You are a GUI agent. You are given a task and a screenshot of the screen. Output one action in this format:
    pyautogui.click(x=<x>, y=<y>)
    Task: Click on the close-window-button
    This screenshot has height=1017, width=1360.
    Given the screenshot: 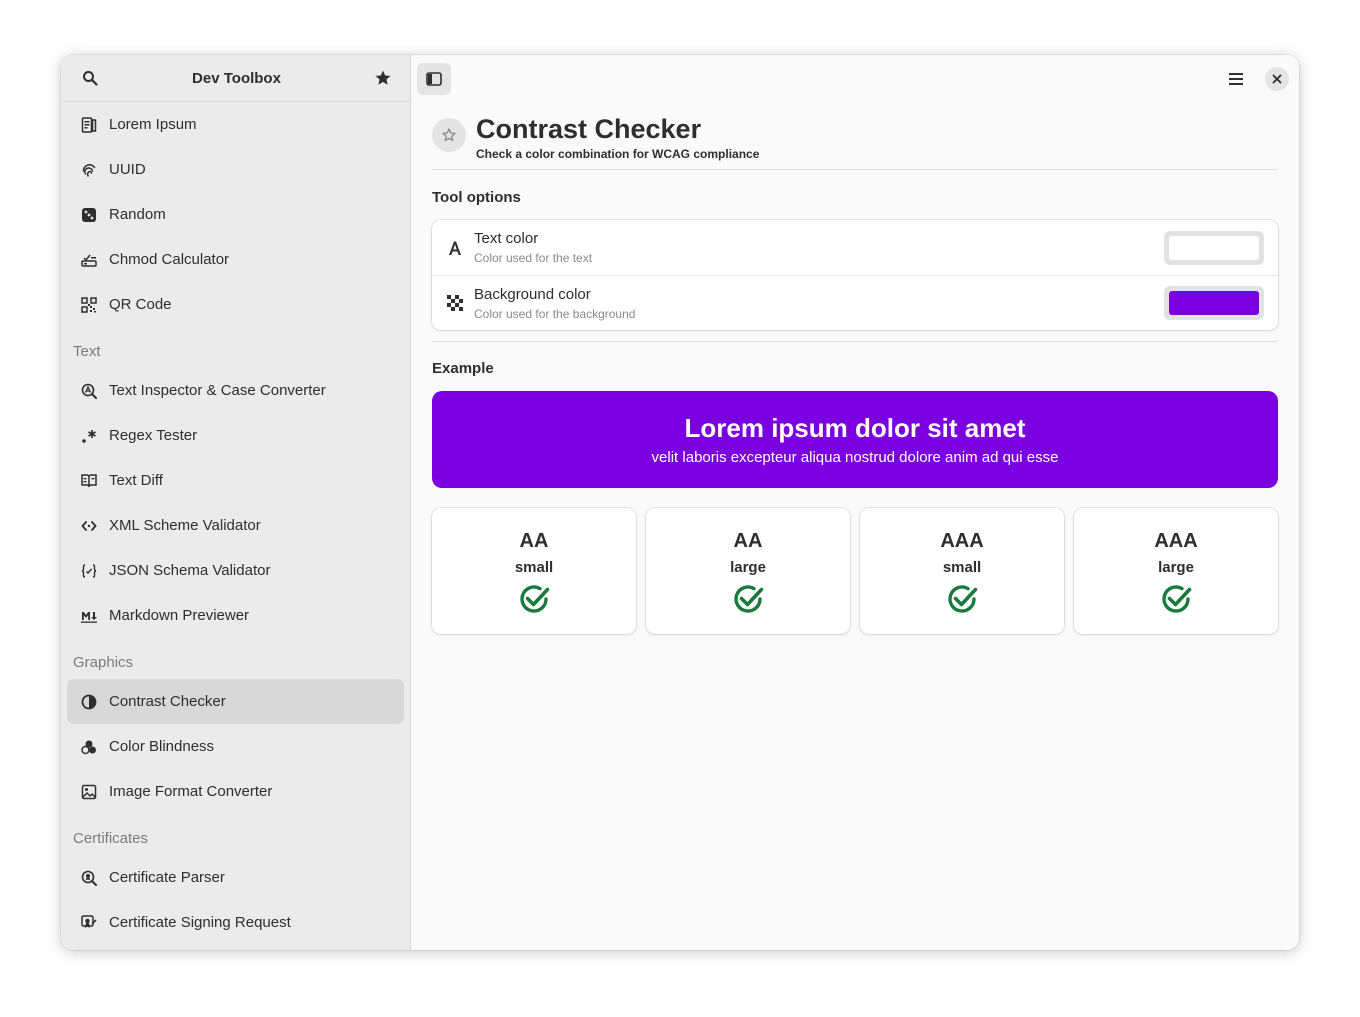 What is the action you would take?
    pyautogui.click(x=1277, y=78)
    